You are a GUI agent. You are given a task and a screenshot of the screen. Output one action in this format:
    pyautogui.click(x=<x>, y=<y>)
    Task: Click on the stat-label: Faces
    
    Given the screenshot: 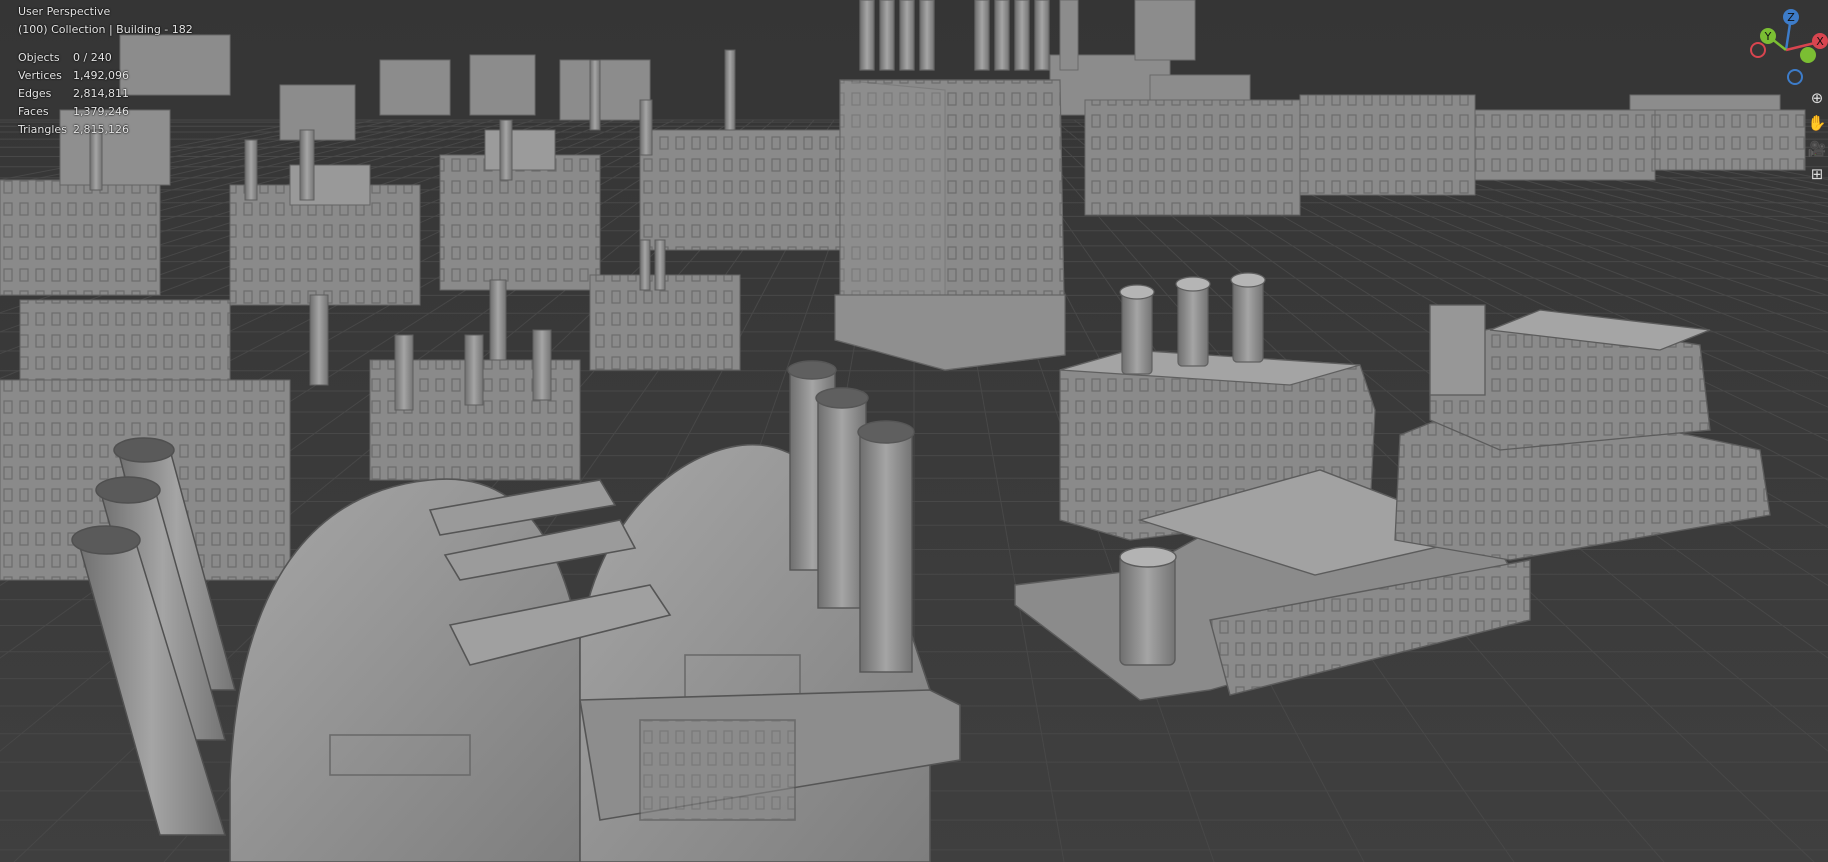 What is the action you would take?
    pyautogui.click(x=33, y=111)
    